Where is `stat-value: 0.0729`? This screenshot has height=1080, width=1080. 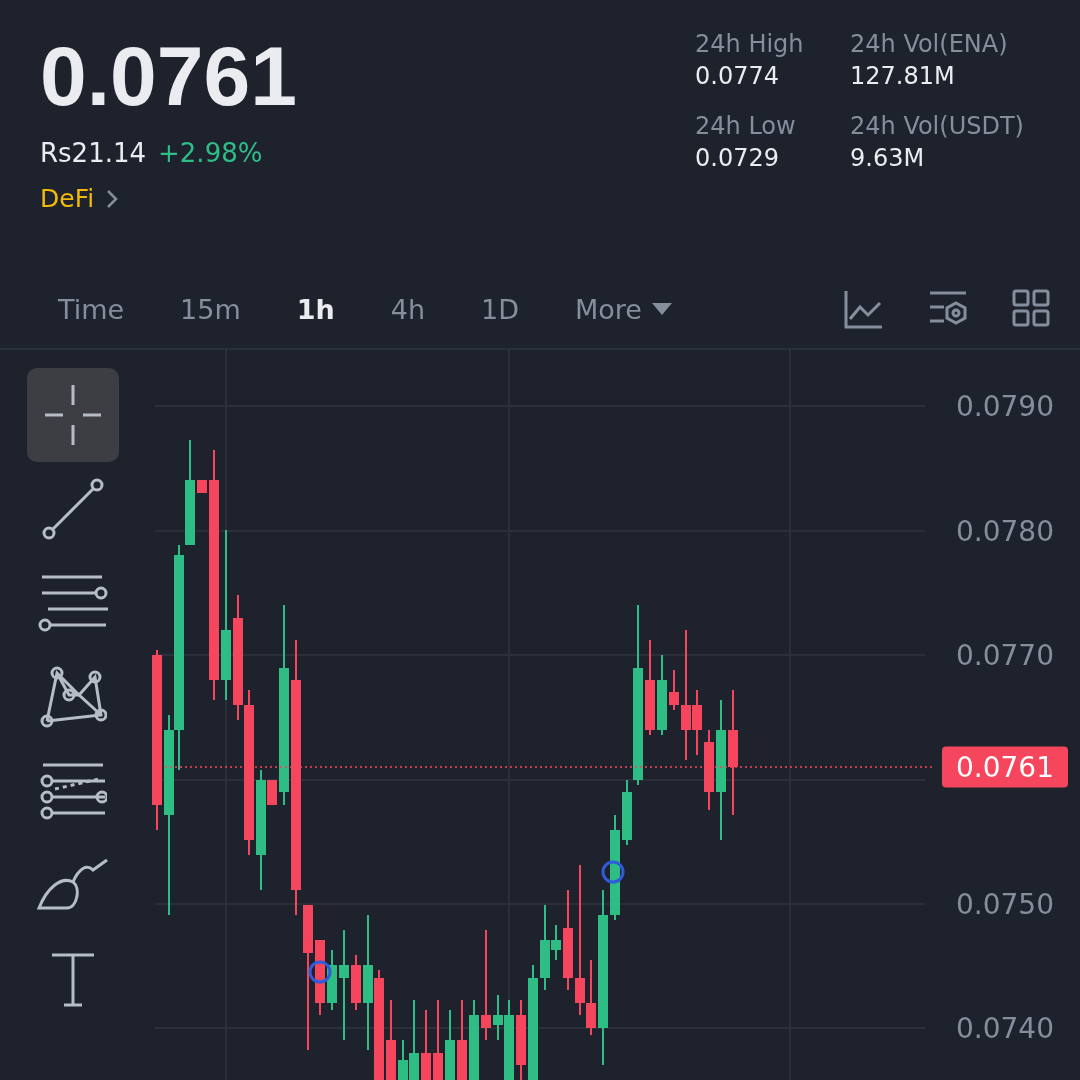
stat-value: 0.0729 is located at coordinates (737, 158).